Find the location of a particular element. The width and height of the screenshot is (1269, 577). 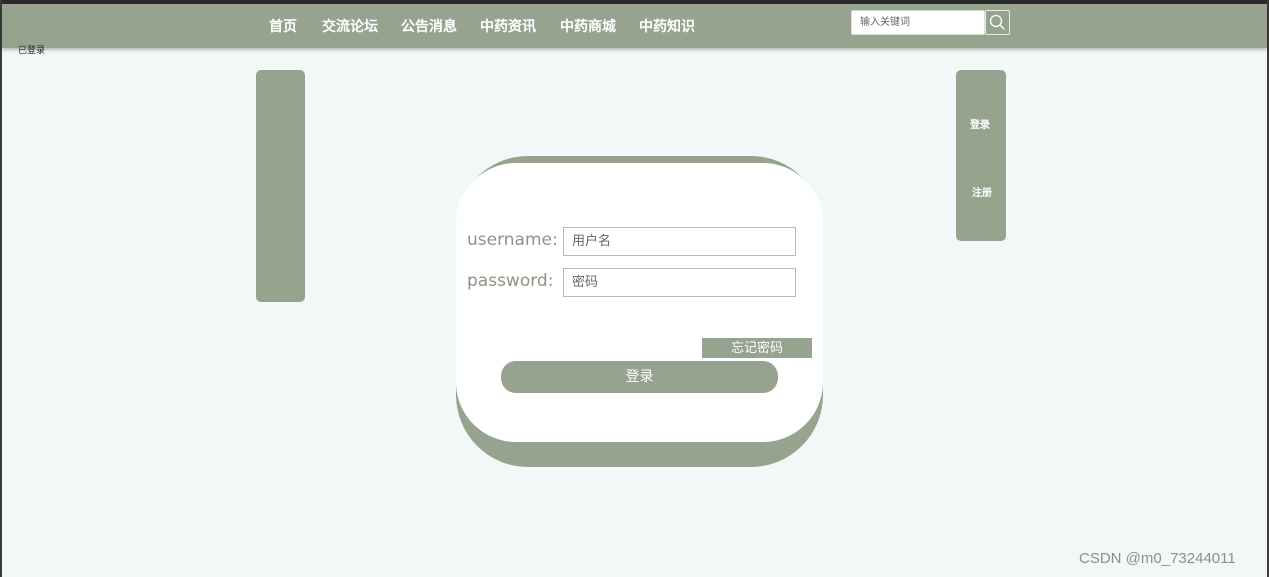

password-field is located at coordinates (679, 282).